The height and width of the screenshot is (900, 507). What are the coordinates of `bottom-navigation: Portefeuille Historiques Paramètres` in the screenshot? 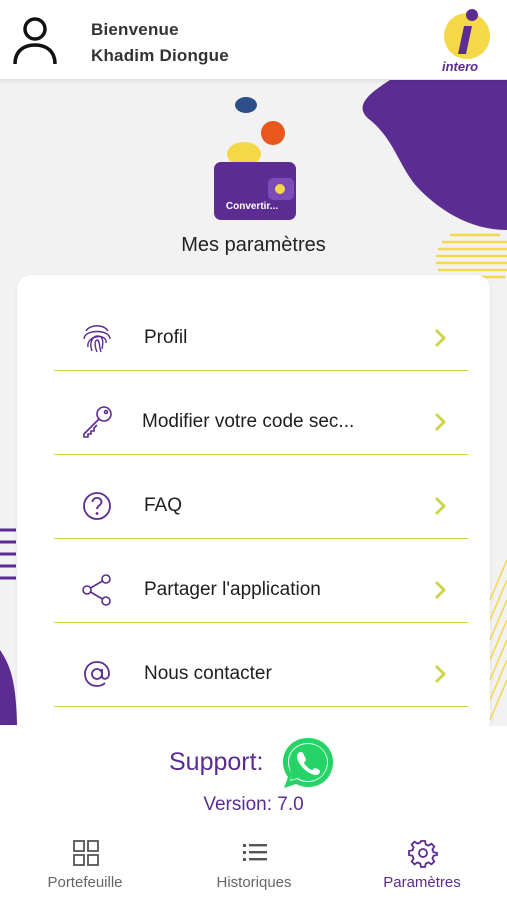 It's located at (253, 865).